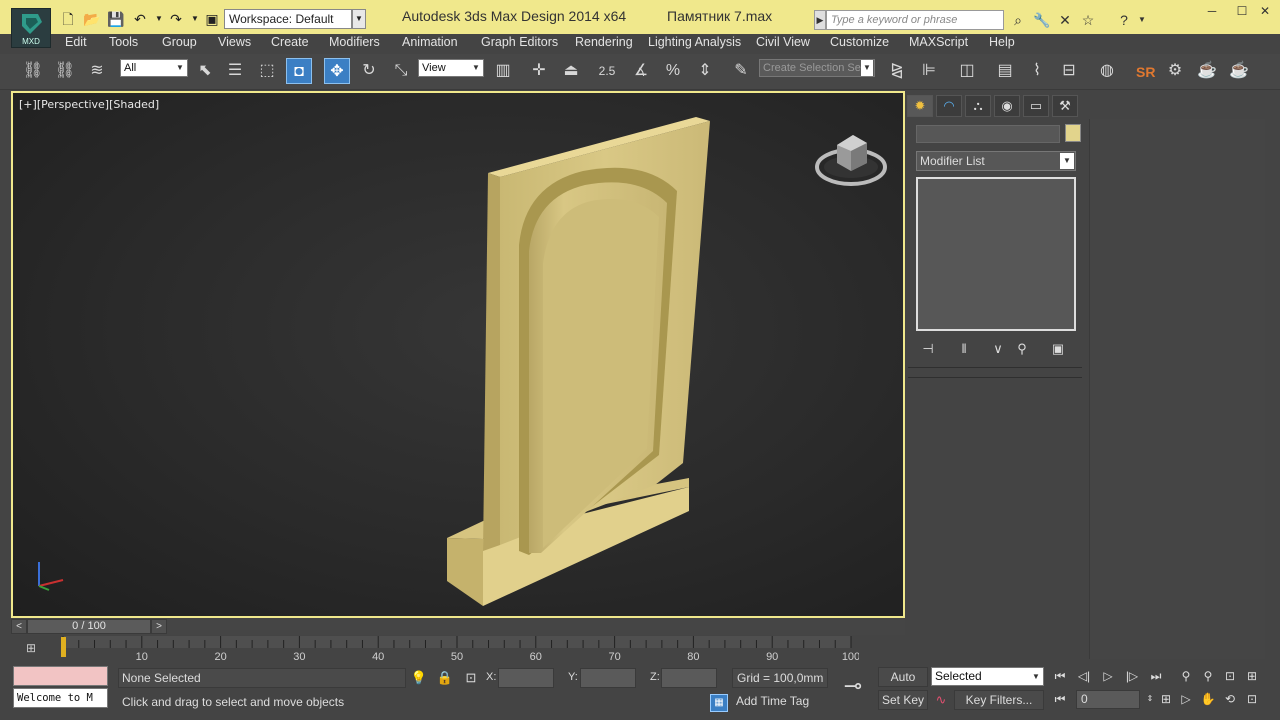  What do you see at coordinates (1108, 676) in the screenshot?
I see `play-icon: ▷` at bounding box center [1108, 676].